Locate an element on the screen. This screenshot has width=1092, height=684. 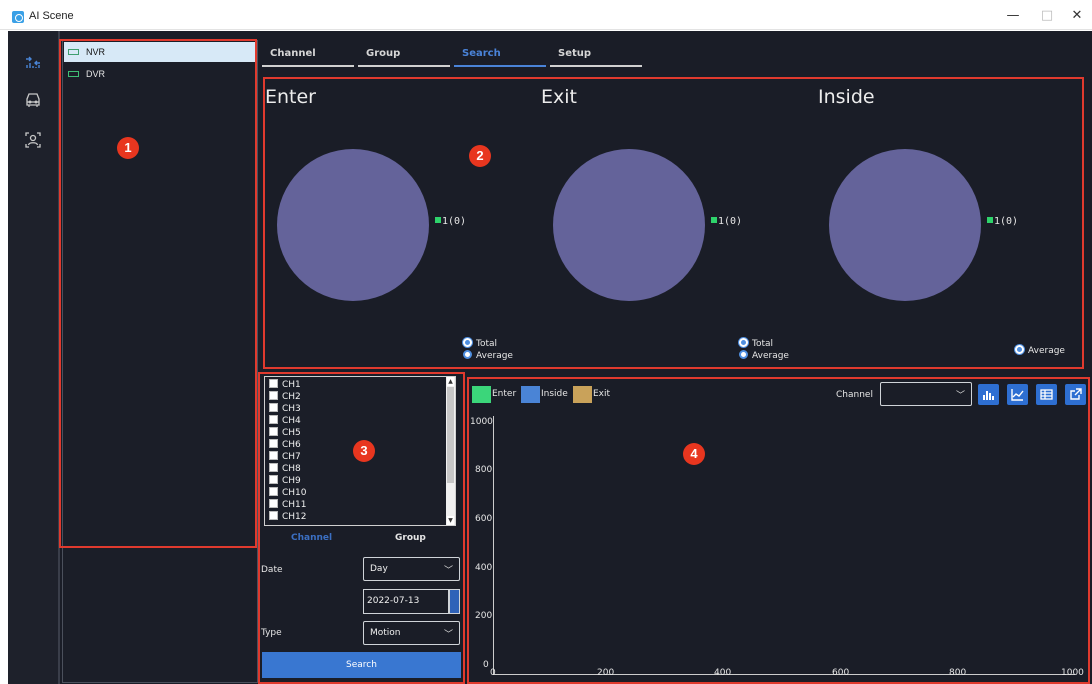
radio-inside-average: Average is located at coordinates (1040, 350).